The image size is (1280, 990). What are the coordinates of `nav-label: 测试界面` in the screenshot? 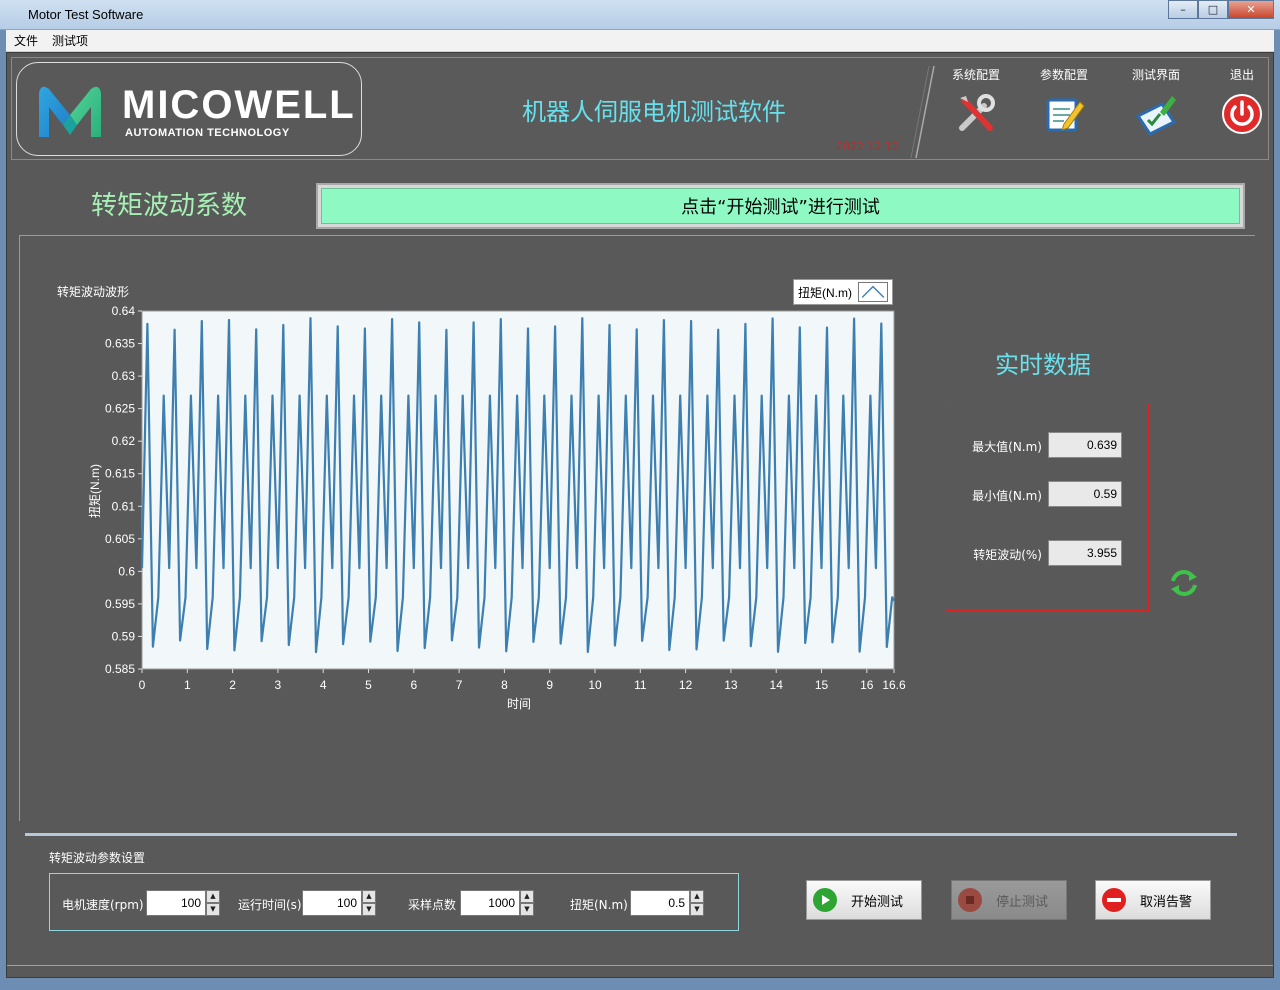 It's located at (1155, 75).